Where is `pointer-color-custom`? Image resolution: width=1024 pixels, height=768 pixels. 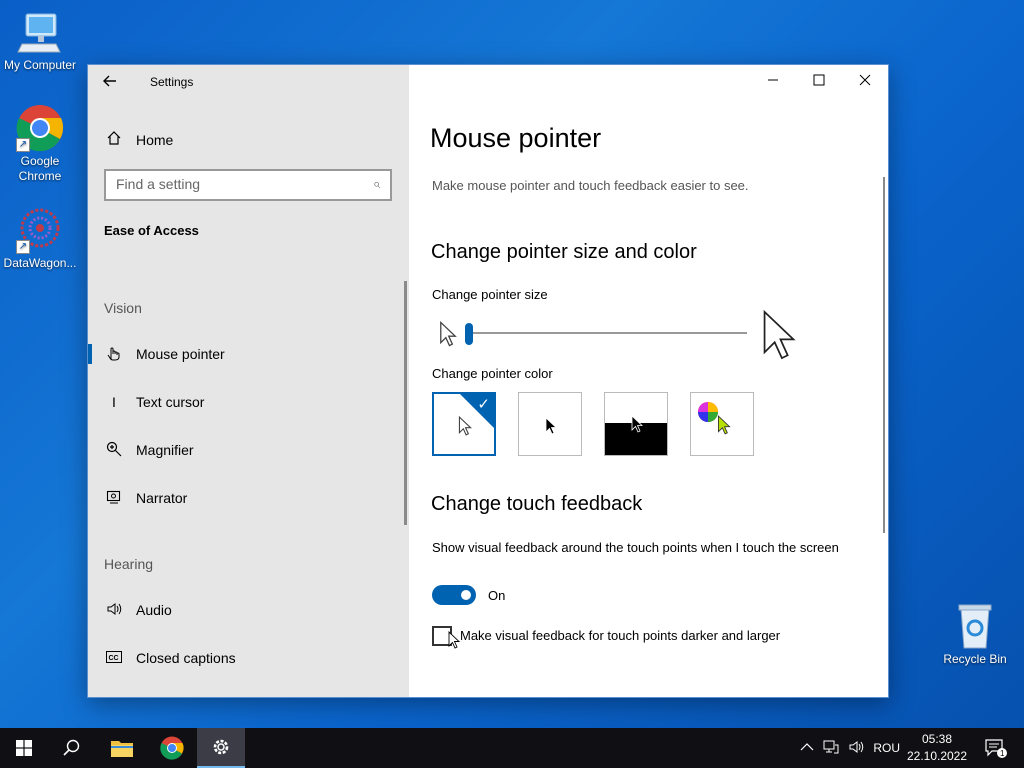 pointer-color-custom is located at coordinates (722, 424).